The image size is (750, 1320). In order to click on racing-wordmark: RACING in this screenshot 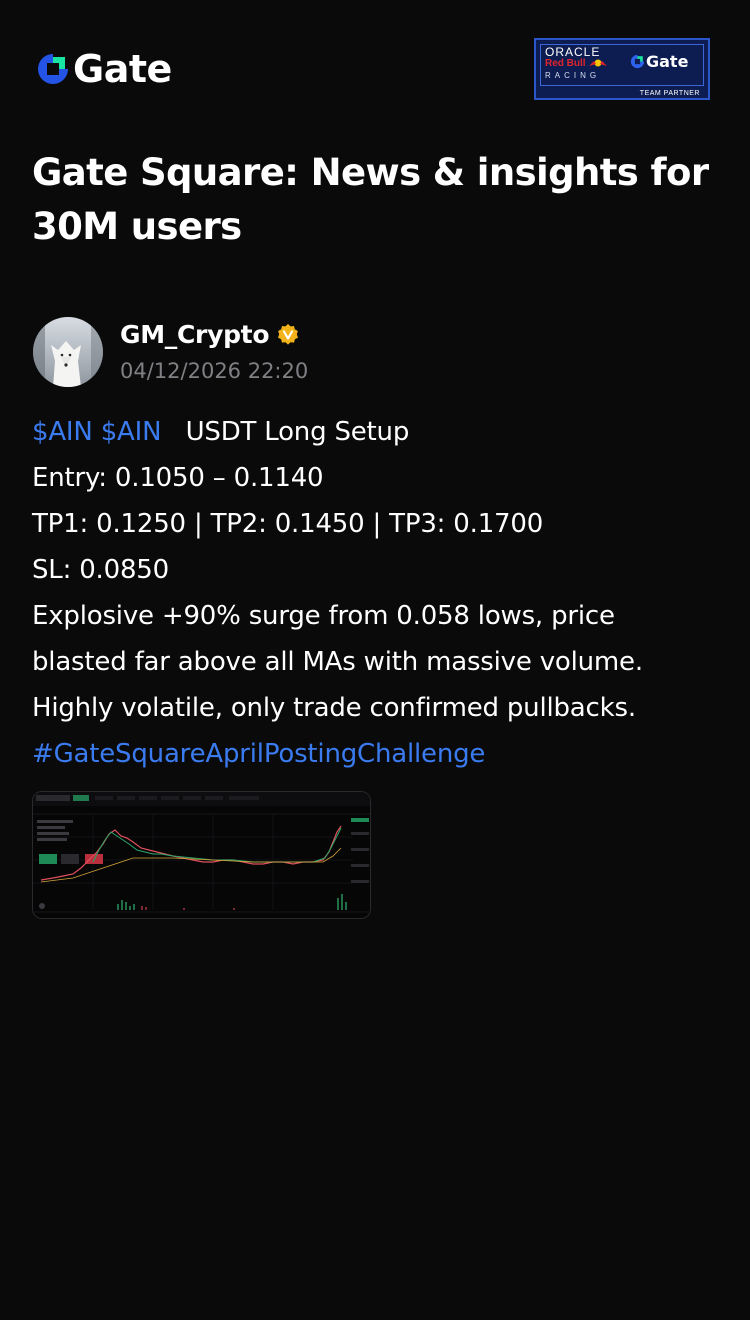, I will do `click(573, 75)`.